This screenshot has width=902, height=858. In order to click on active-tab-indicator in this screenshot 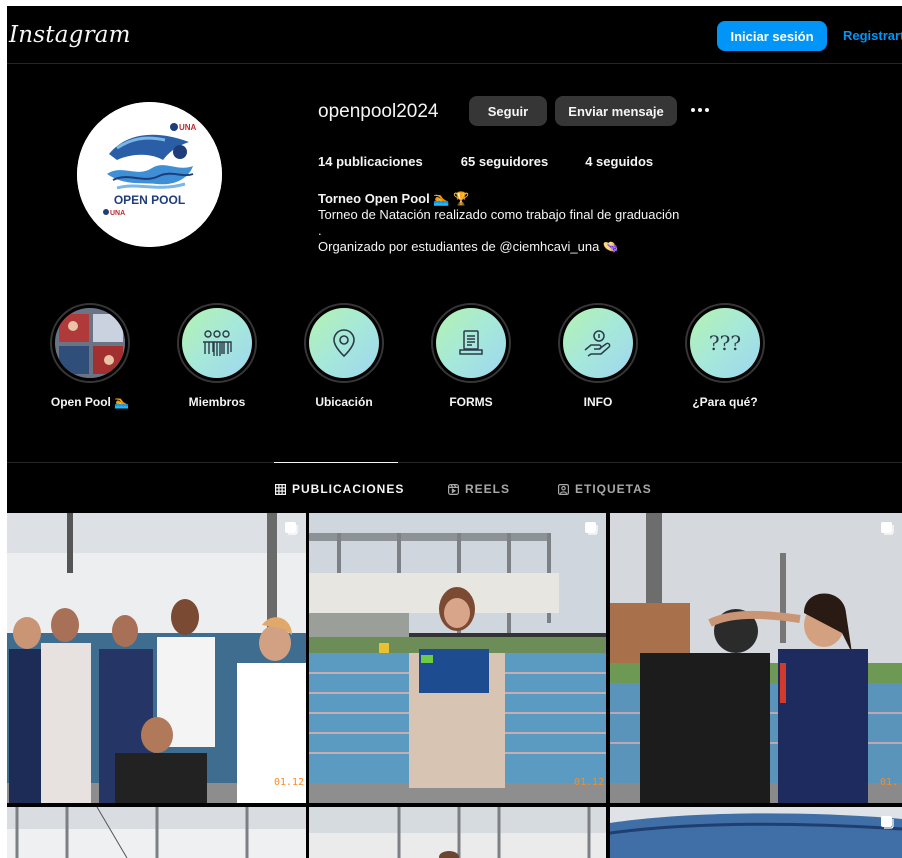, I will do `click(336, 462)`.